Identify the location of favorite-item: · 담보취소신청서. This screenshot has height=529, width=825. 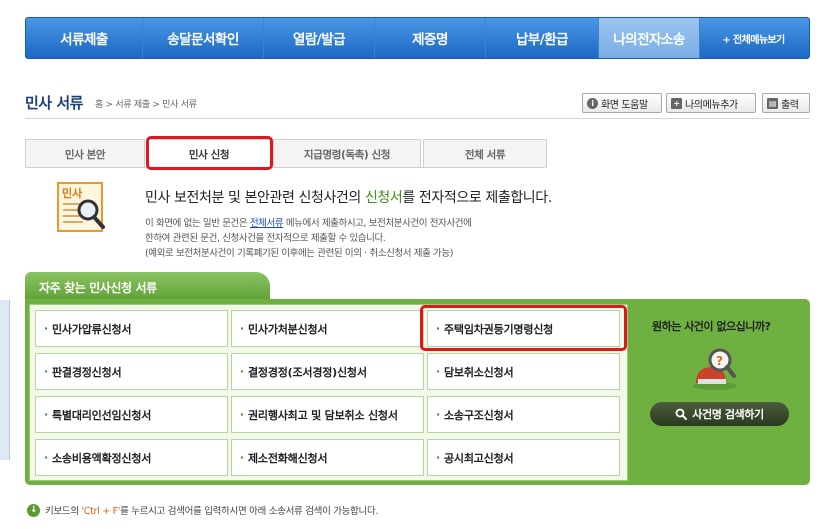
(523, 371).